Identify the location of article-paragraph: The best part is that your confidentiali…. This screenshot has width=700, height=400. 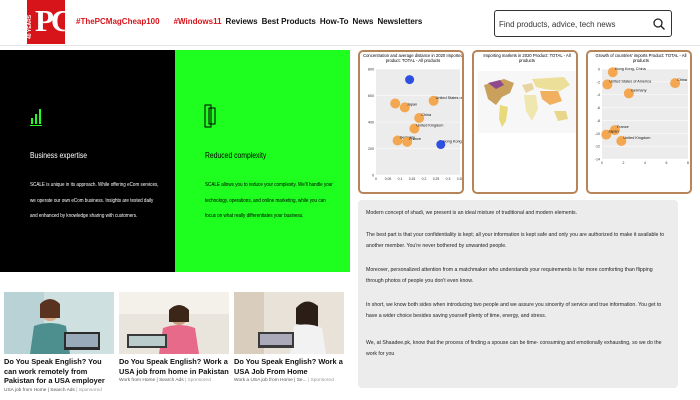
(515, 240).